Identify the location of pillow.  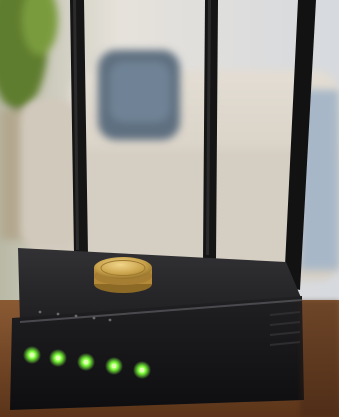
(139, 95).